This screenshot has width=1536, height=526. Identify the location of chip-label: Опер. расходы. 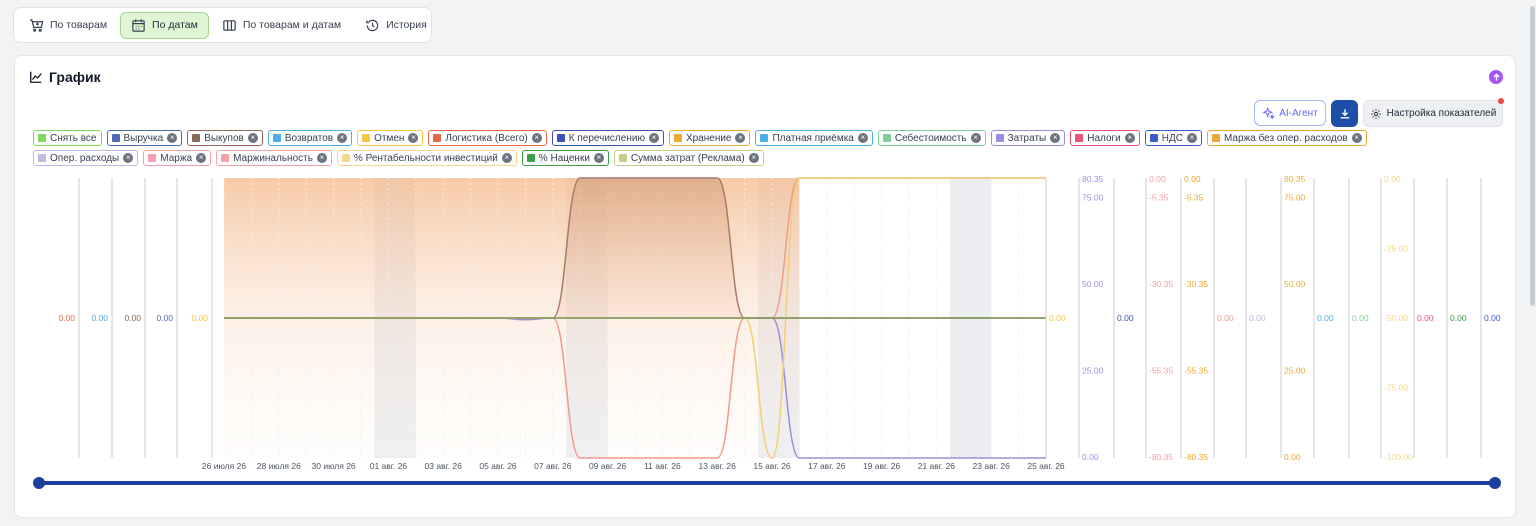
(85, 158).